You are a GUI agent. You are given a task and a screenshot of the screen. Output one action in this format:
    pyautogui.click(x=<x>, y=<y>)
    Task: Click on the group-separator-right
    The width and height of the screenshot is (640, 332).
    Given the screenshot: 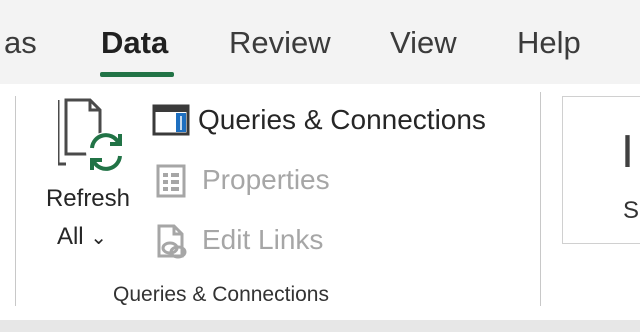 What is the action you would take?
    pyautogui.click(x=540, y=199)
    